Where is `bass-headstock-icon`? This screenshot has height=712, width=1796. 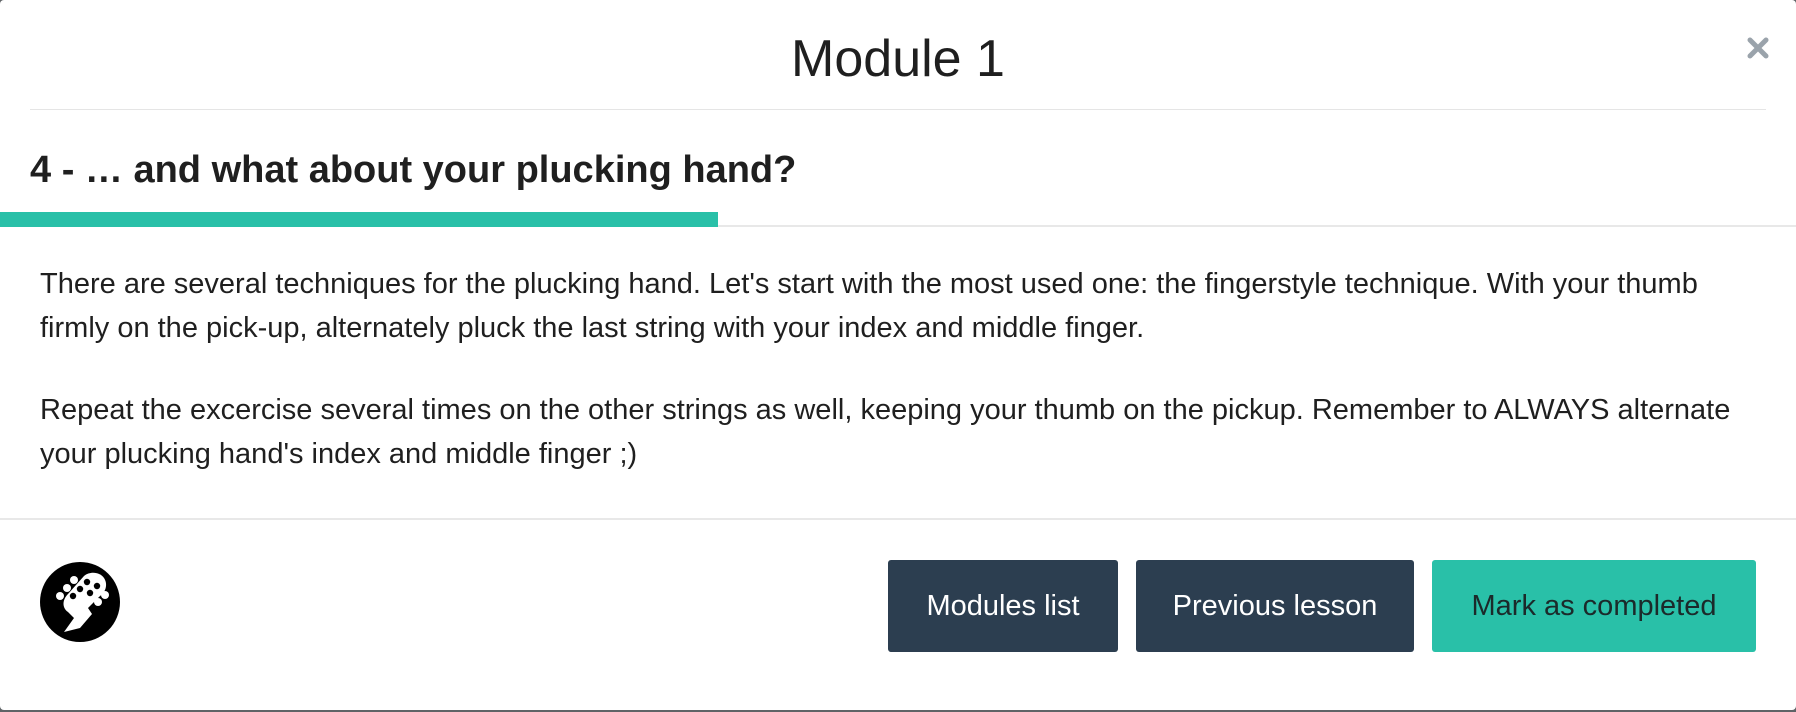 bass-headstock-icon is located at coordinates (80, 602).